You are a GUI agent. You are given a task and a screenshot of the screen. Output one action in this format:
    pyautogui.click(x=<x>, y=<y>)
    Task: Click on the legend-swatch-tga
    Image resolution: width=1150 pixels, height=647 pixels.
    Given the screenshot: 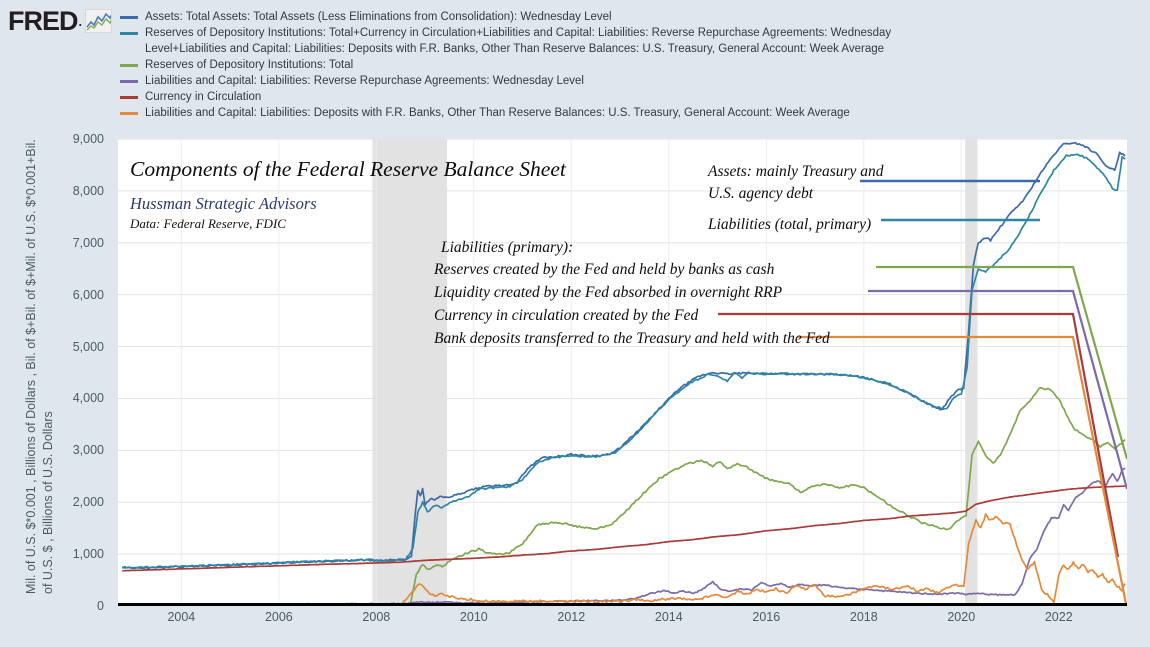 What is the action you would take?
    pyautogui.click(x=129, y=113)
    